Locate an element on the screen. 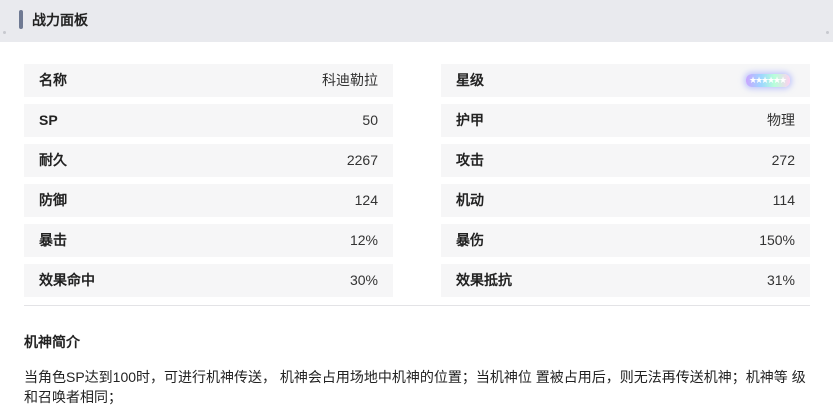 Image resolution: width=833 pixels, height=418 pixels. header-accent-bar is located at coordinates (21, 19).